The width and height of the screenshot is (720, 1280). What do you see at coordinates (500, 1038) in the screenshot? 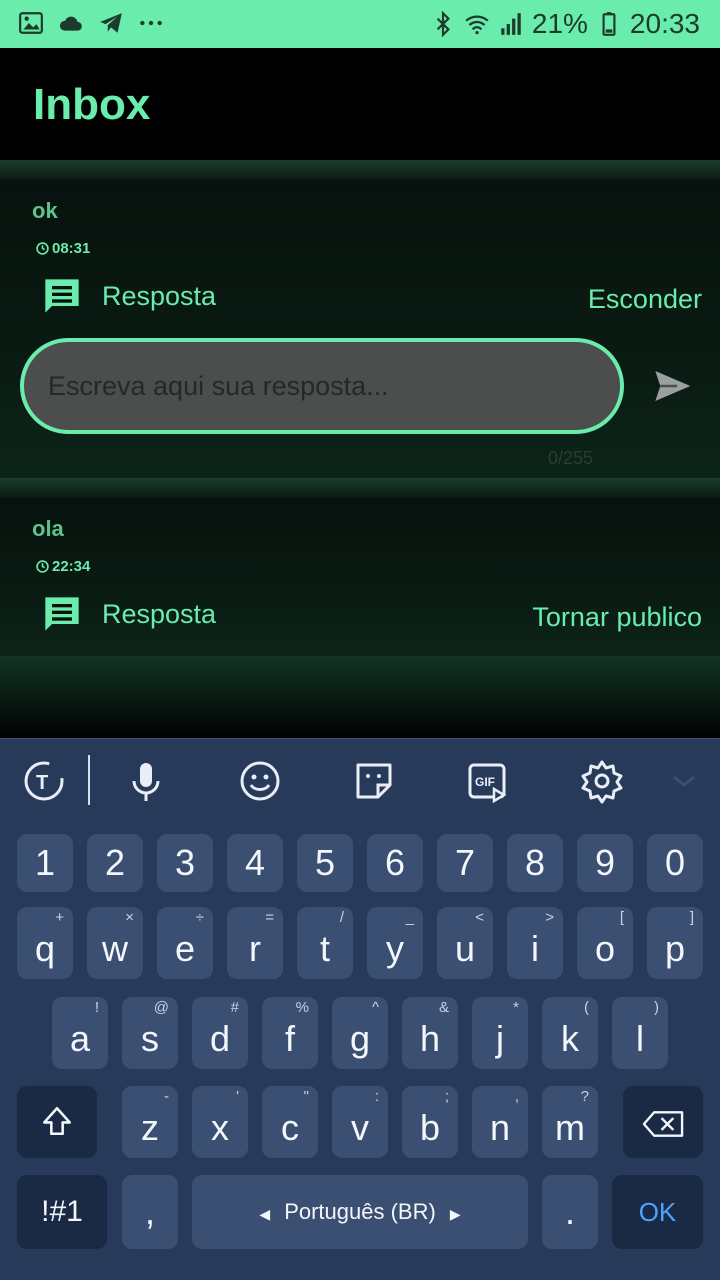
I see `key-j-label: j` at bounding box center [500, 1038].